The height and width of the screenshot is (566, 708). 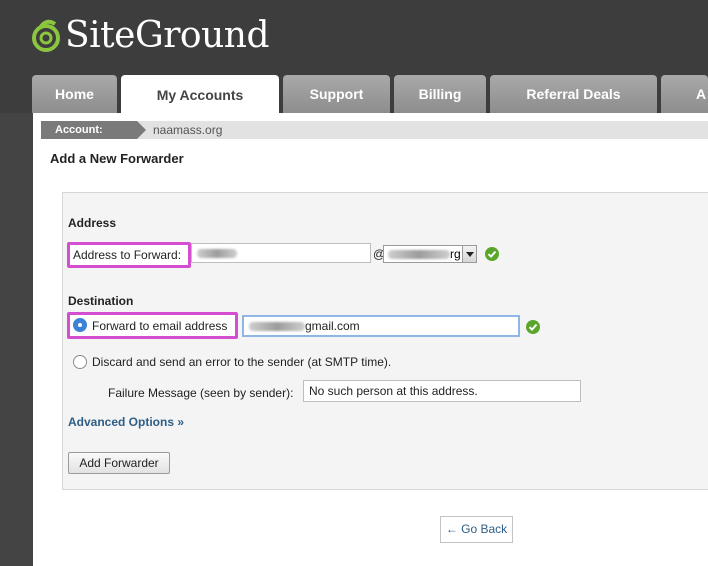 What do you see at coordinates (89, 130) in the screenshot?
I see `breadcrumb-account-label: Account:` at bounding box center [89, 130].